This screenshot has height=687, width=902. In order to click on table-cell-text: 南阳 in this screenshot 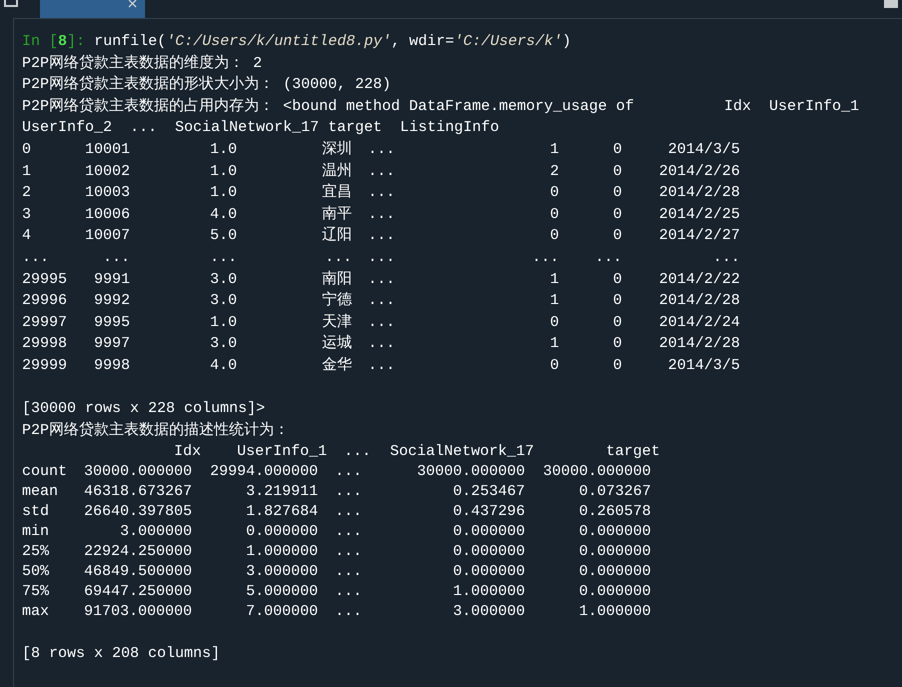, I will do `click(336, 280)`.